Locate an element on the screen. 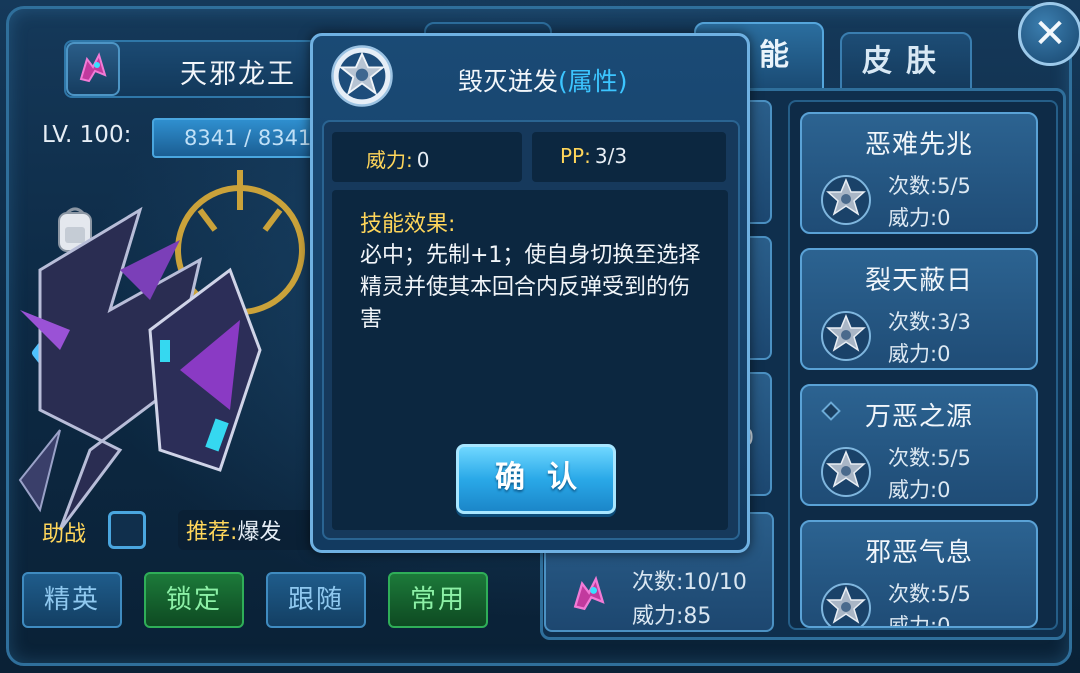 The width and height of the screenshot is (1080, 673). skill-card-1: 恶难先兆 次数:5/5 威力:0 is located at coordinates (919, 173).